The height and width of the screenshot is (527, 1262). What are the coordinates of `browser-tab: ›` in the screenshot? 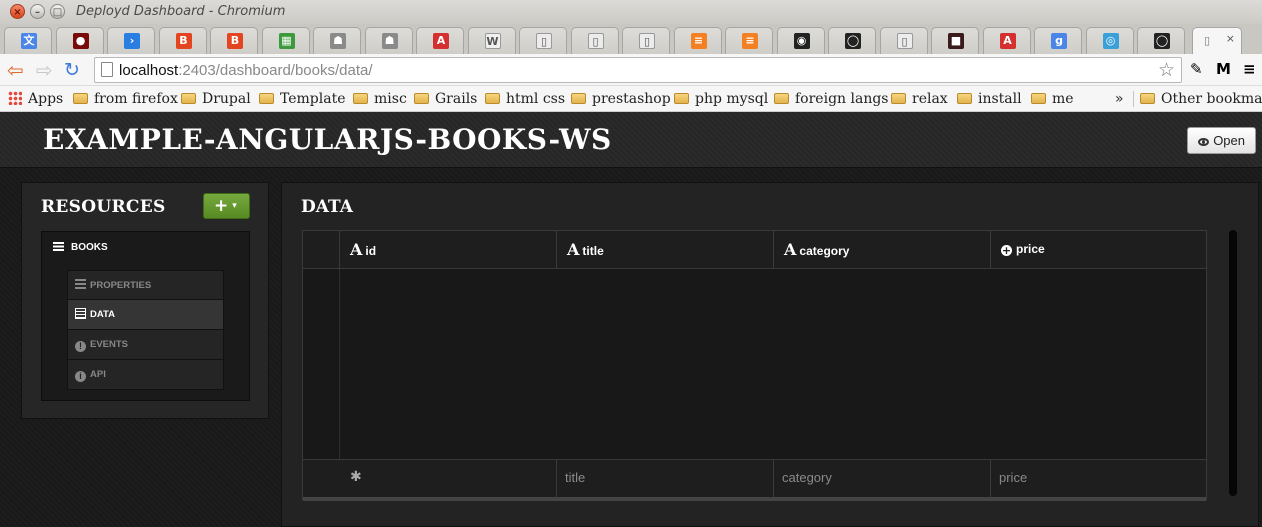 It's located at (131, 40).